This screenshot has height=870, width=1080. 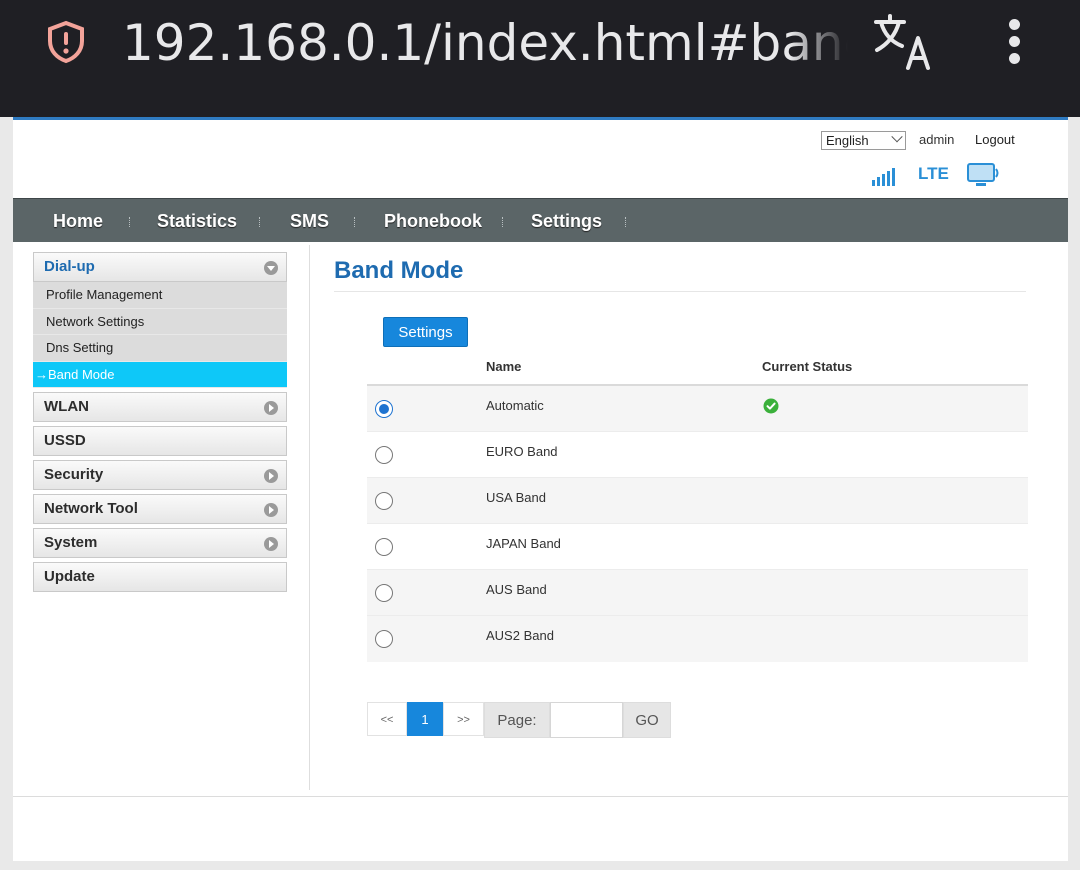 I want to click on table-header: Name Current Status, so click(x=697, y=368).